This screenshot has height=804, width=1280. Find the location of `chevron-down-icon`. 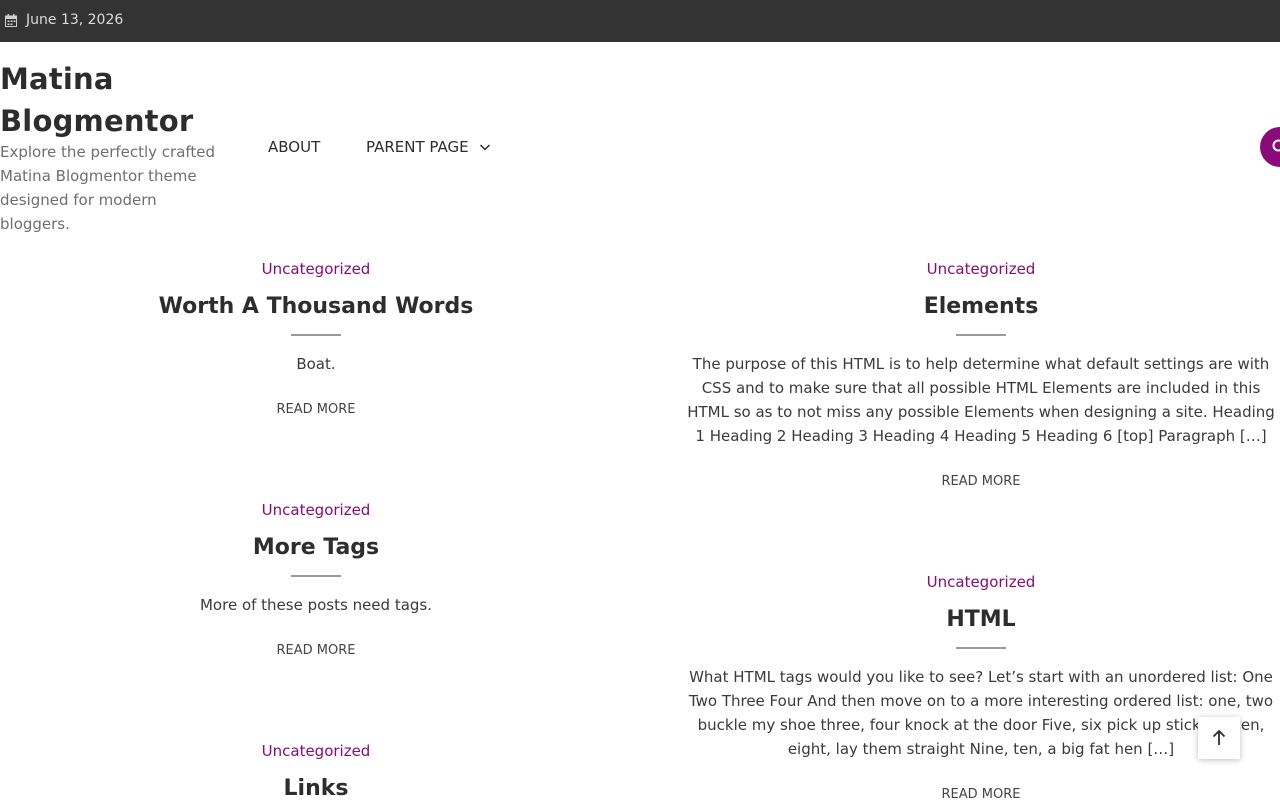

chevron-down-icon is located at coordinates (485, 147).